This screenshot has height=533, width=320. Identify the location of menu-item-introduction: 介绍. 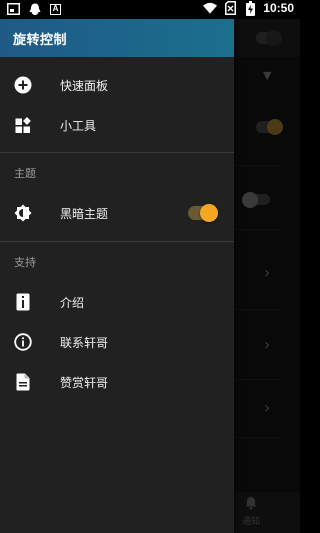
(117, 302).